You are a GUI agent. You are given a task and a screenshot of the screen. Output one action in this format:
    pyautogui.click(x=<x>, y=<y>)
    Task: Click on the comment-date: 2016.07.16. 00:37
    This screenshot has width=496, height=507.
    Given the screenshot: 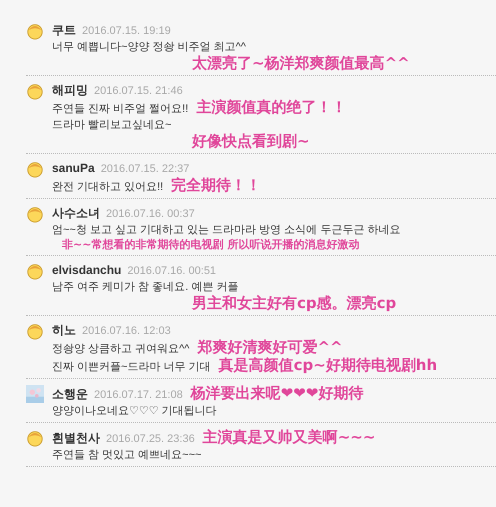 What is the action you would take?
    pyautogui.click(x=150, y=214)
    